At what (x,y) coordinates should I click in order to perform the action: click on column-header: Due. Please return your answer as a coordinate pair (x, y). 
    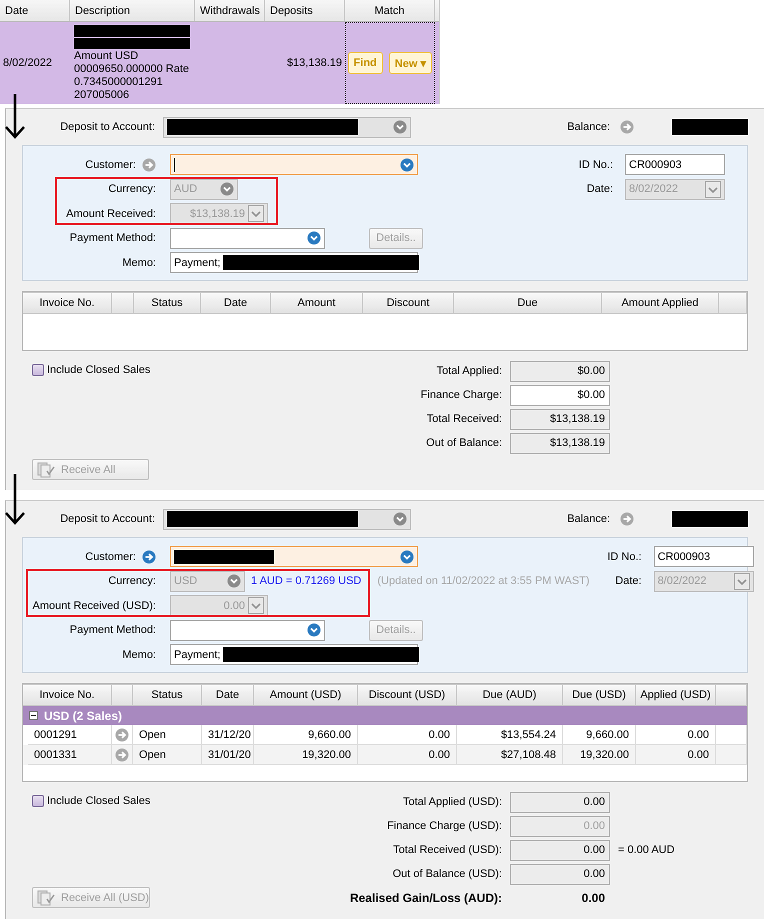
    Looking at the image, I should click on (528, 303).